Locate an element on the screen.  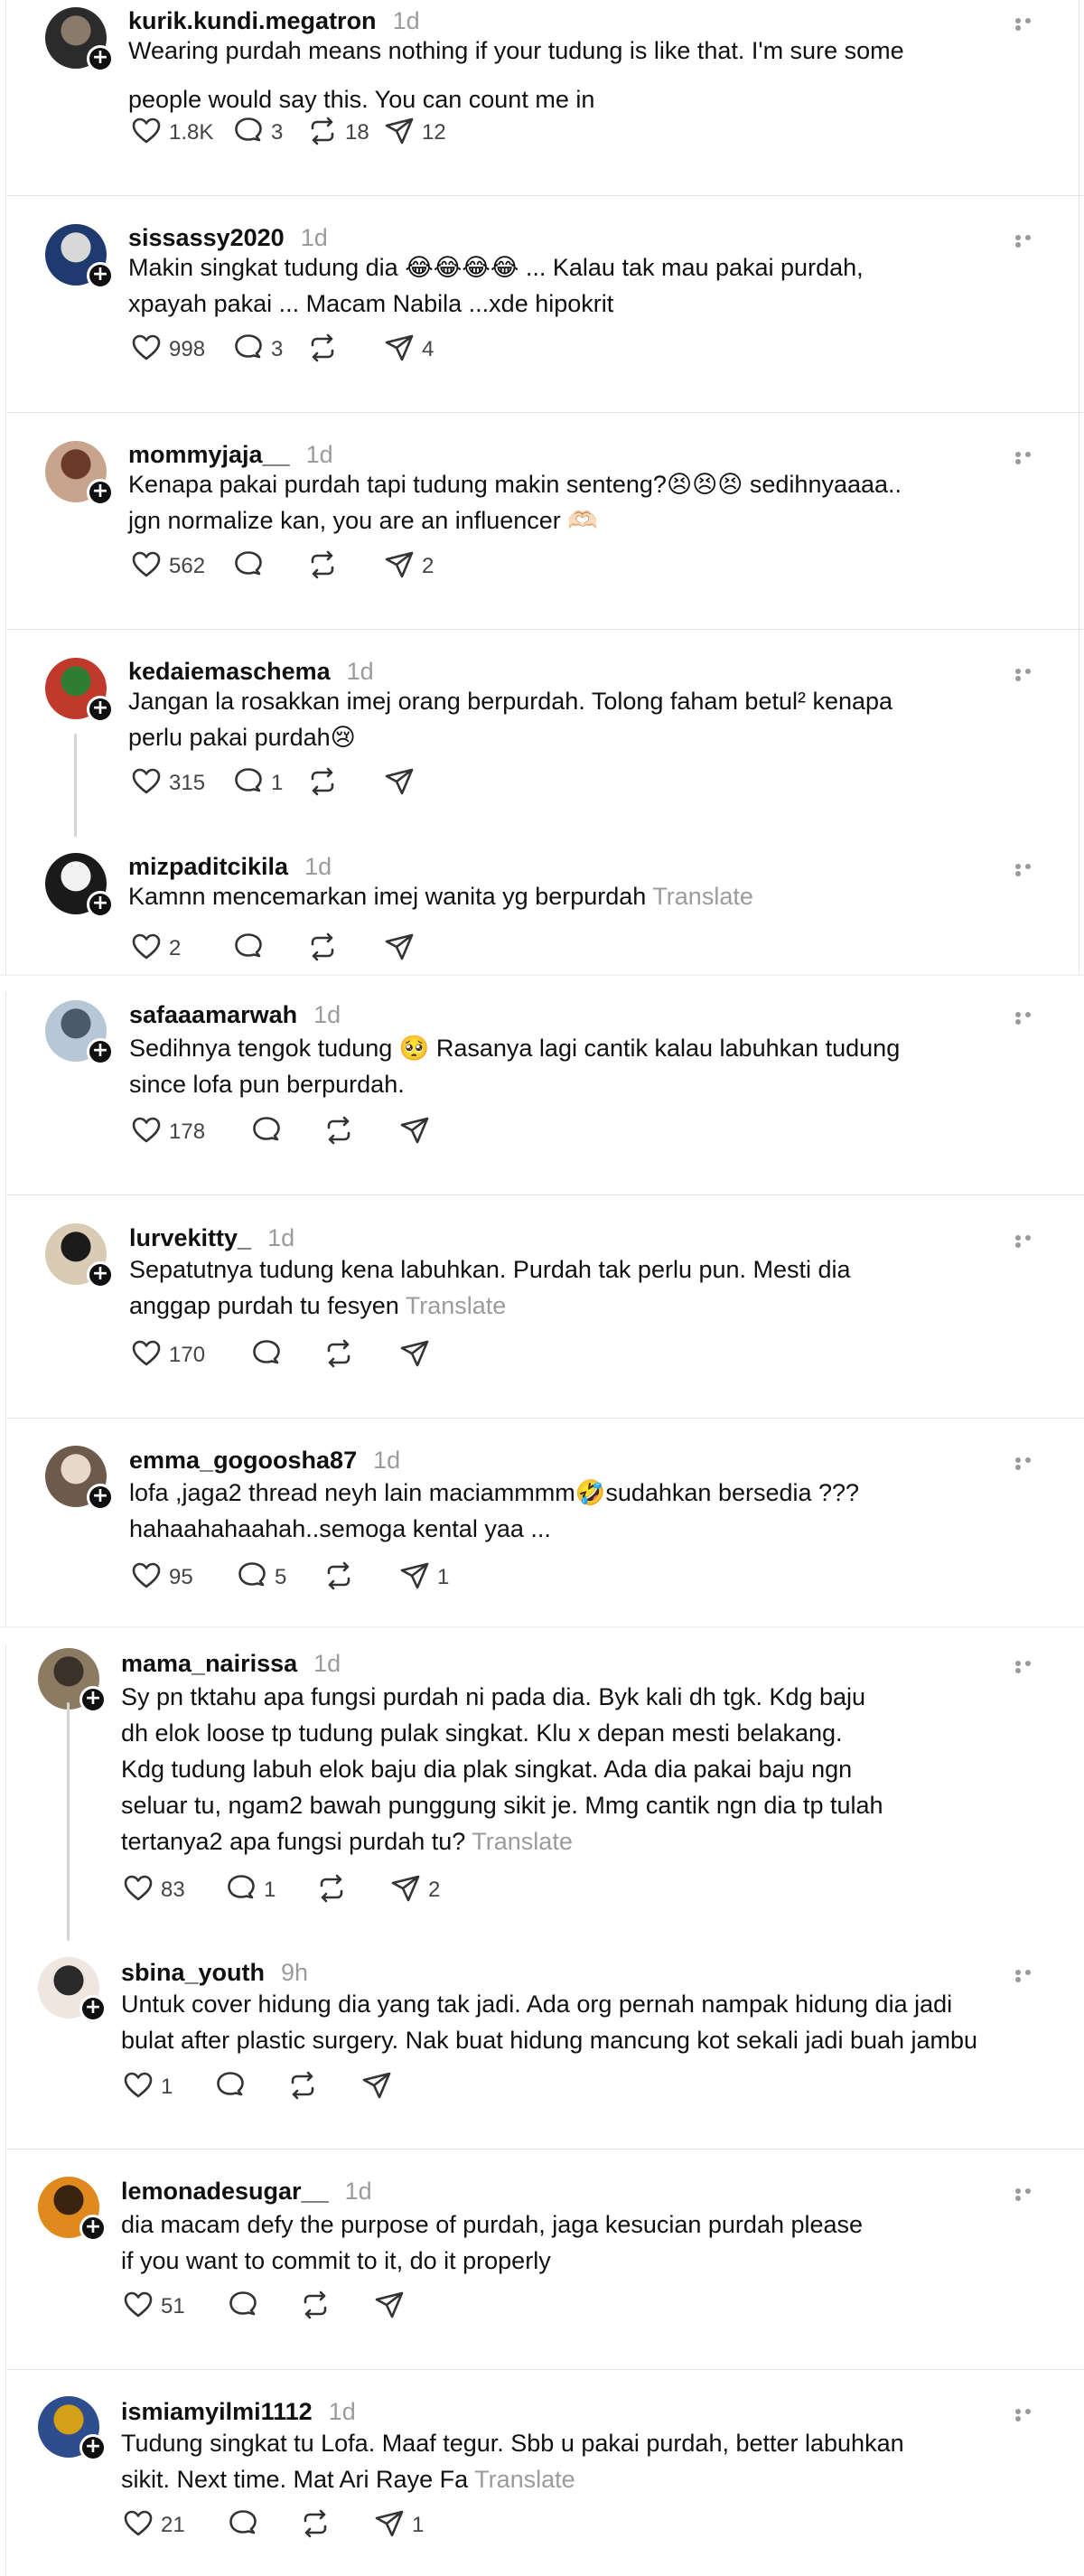
repost-button: 18 is located at coordinates (338, 133).